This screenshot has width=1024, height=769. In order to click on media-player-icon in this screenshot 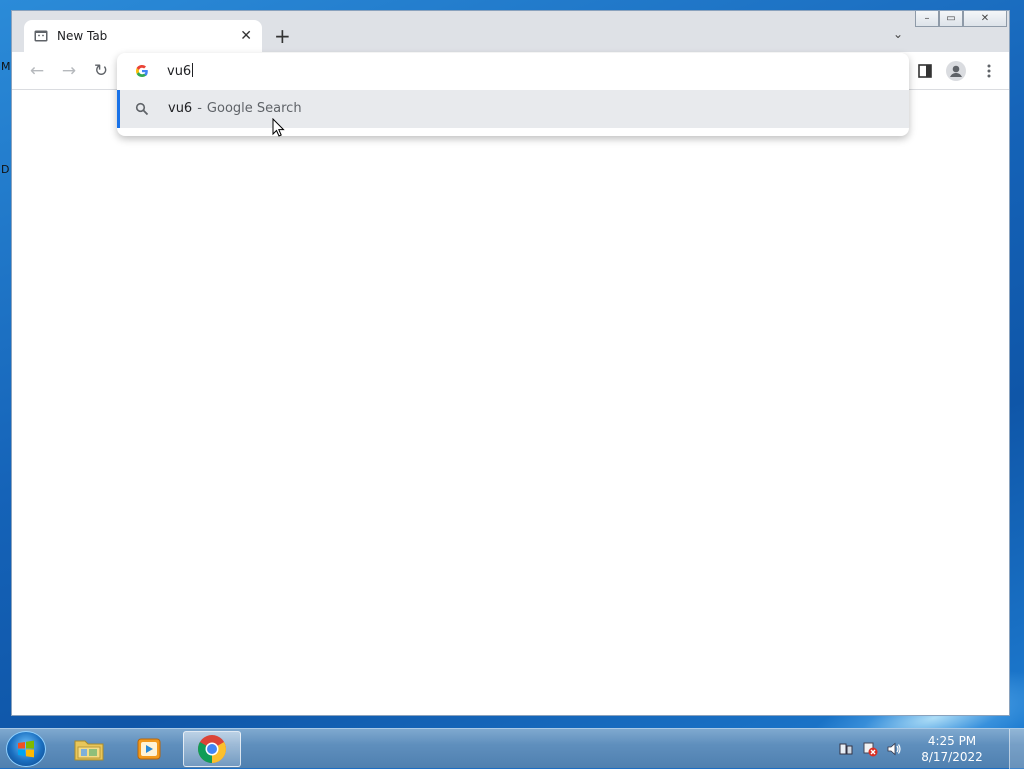, I will do `click(149, 749)`.